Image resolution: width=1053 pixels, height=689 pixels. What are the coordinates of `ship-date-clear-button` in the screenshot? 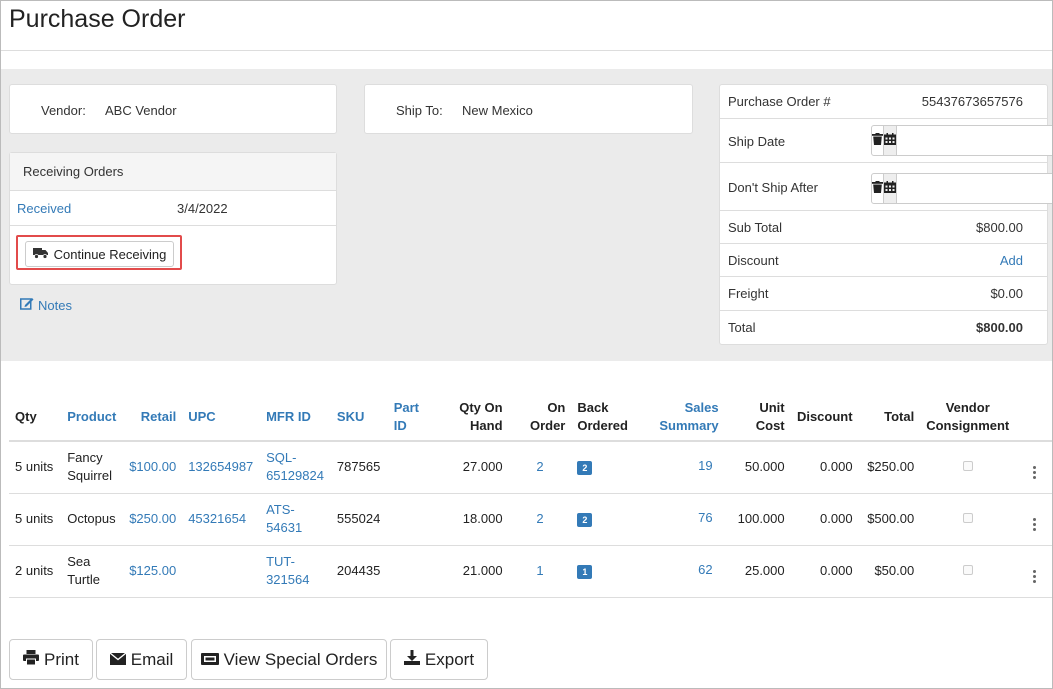 It's located at (877, 140).